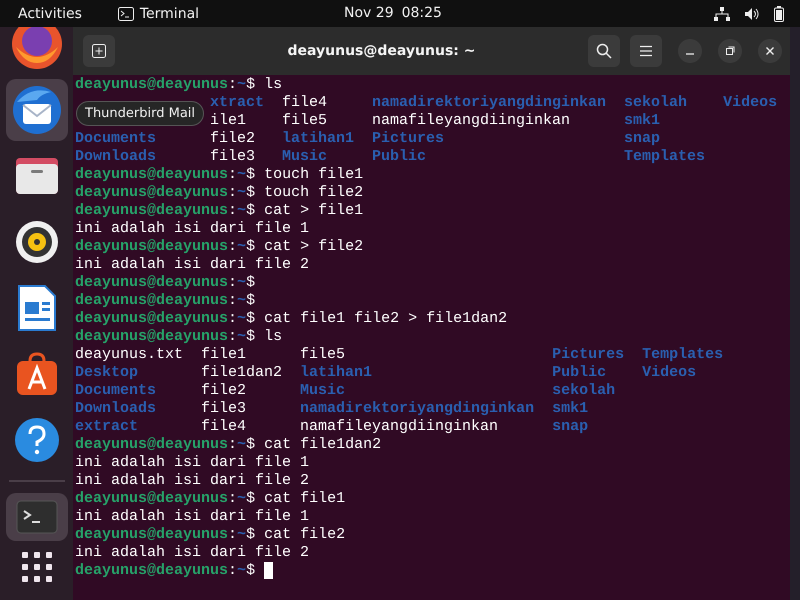 This screenshot has width=800, height=600. What do you see at coordinates (314, 211) in the screenshot?
I see `command-text: cat > file1` at bounding box center [314, 211].